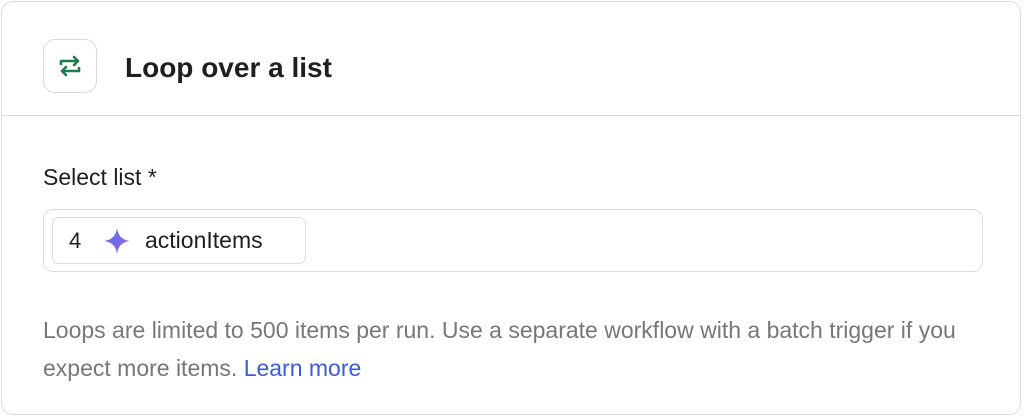 Image resolution: width=1024 pixels, height=418 pixels. What do you see at coordinates (303, 368) in the screenshot?
I see `learn-more-link: Learn more` at bounding box center [303, 368].